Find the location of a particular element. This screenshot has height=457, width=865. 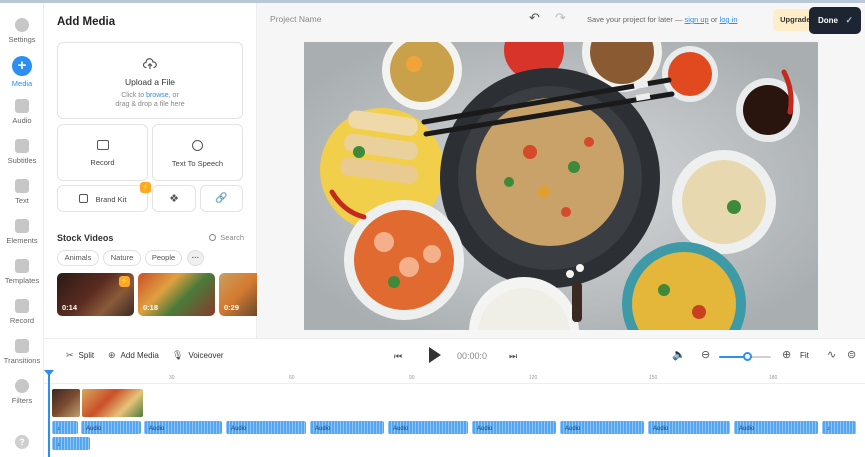

audio-clip-label: ♪ is located at coordinates (58, 445).